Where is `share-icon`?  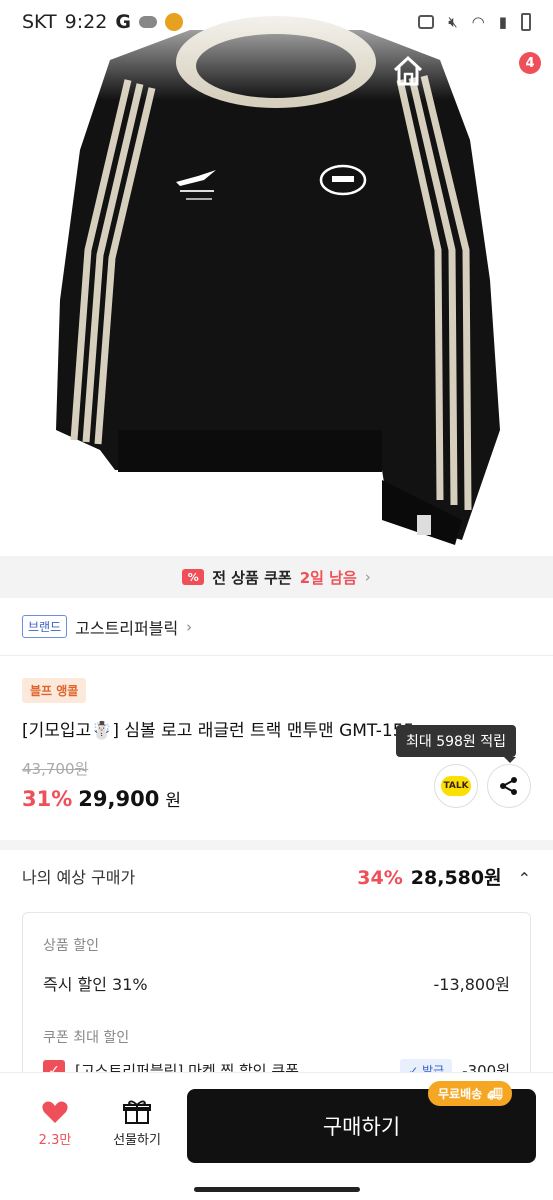 share-icon is located at coordinates (508, 786).